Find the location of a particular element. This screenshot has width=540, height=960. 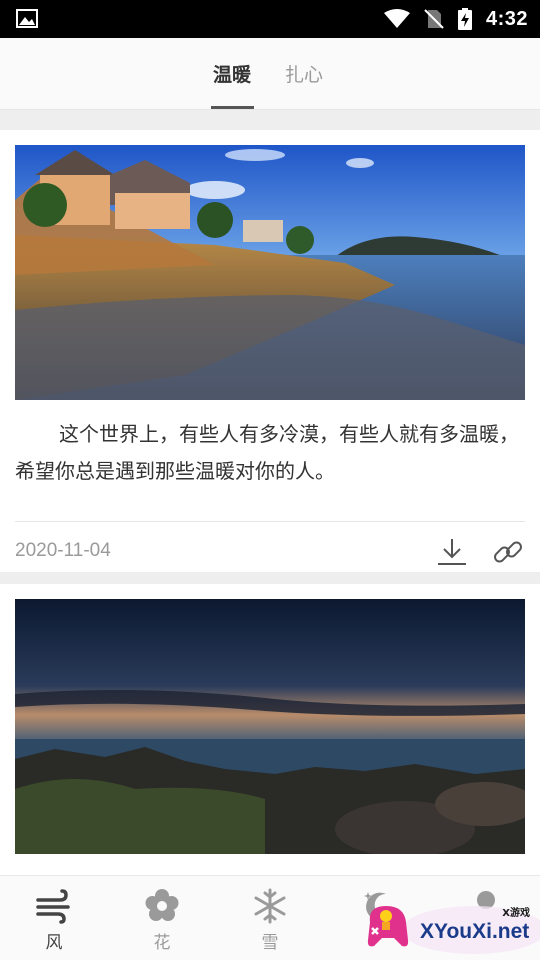

watermark-logo-text: XYouXi.net is located at coordinates (475, 931).